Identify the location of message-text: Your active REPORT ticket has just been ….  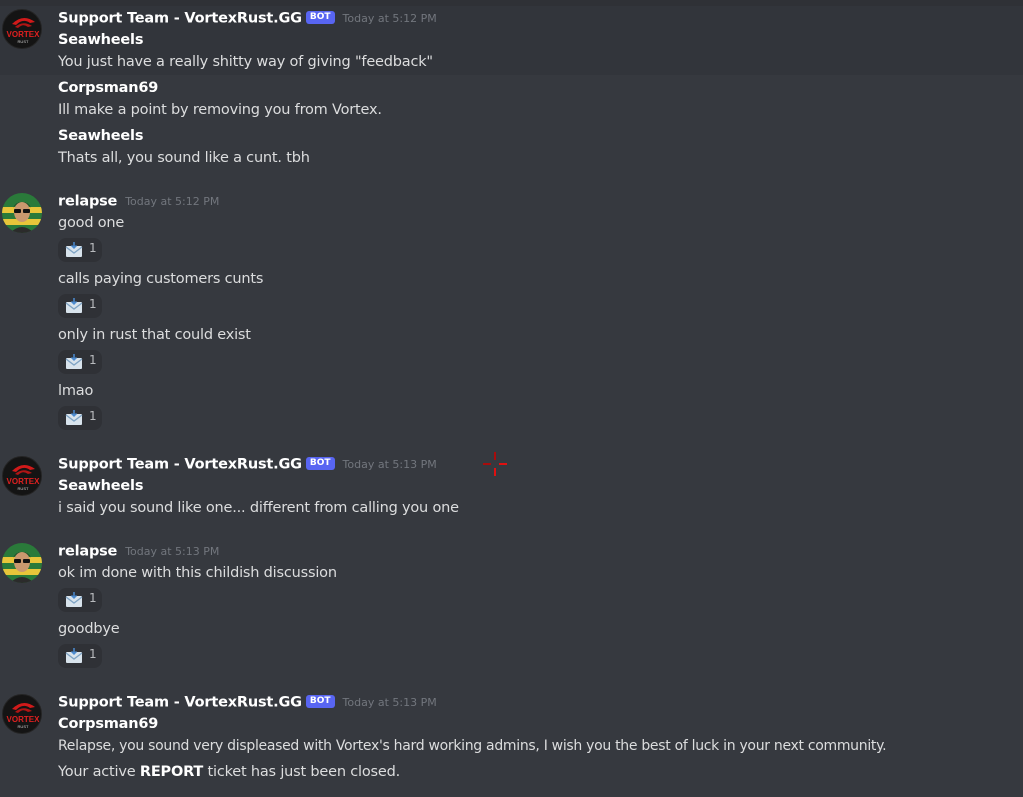
(229, 772).